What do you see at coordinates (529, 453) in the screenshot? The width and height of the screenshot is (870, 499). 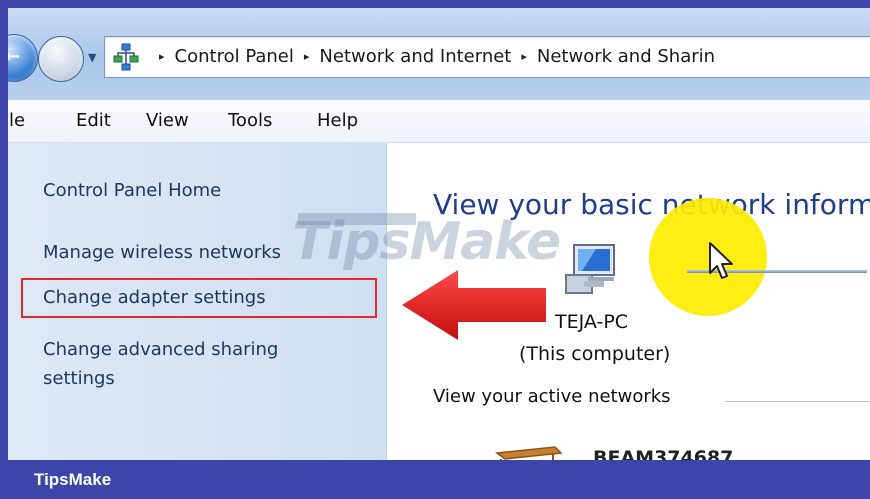 I see `network-bench-icon` at bounding box center [529, 453].